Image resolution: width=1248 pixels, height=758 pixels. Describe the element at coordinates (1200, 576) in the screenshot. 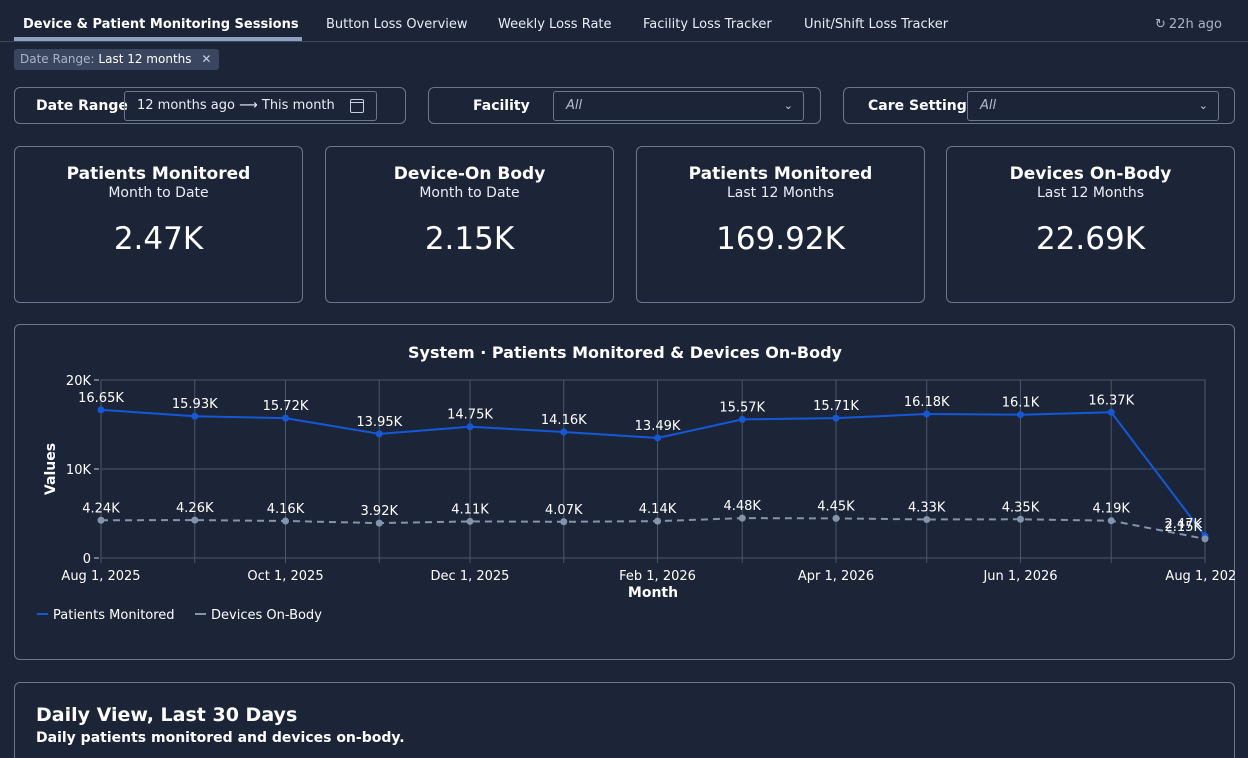

I see `x-tick-label: Aug 1, 2026` at that location.